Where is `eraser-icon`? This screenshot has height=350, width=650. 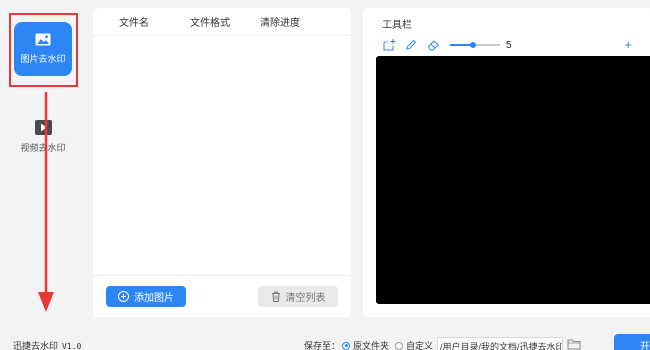 eraser-icon is located at coordinates (433, 45).